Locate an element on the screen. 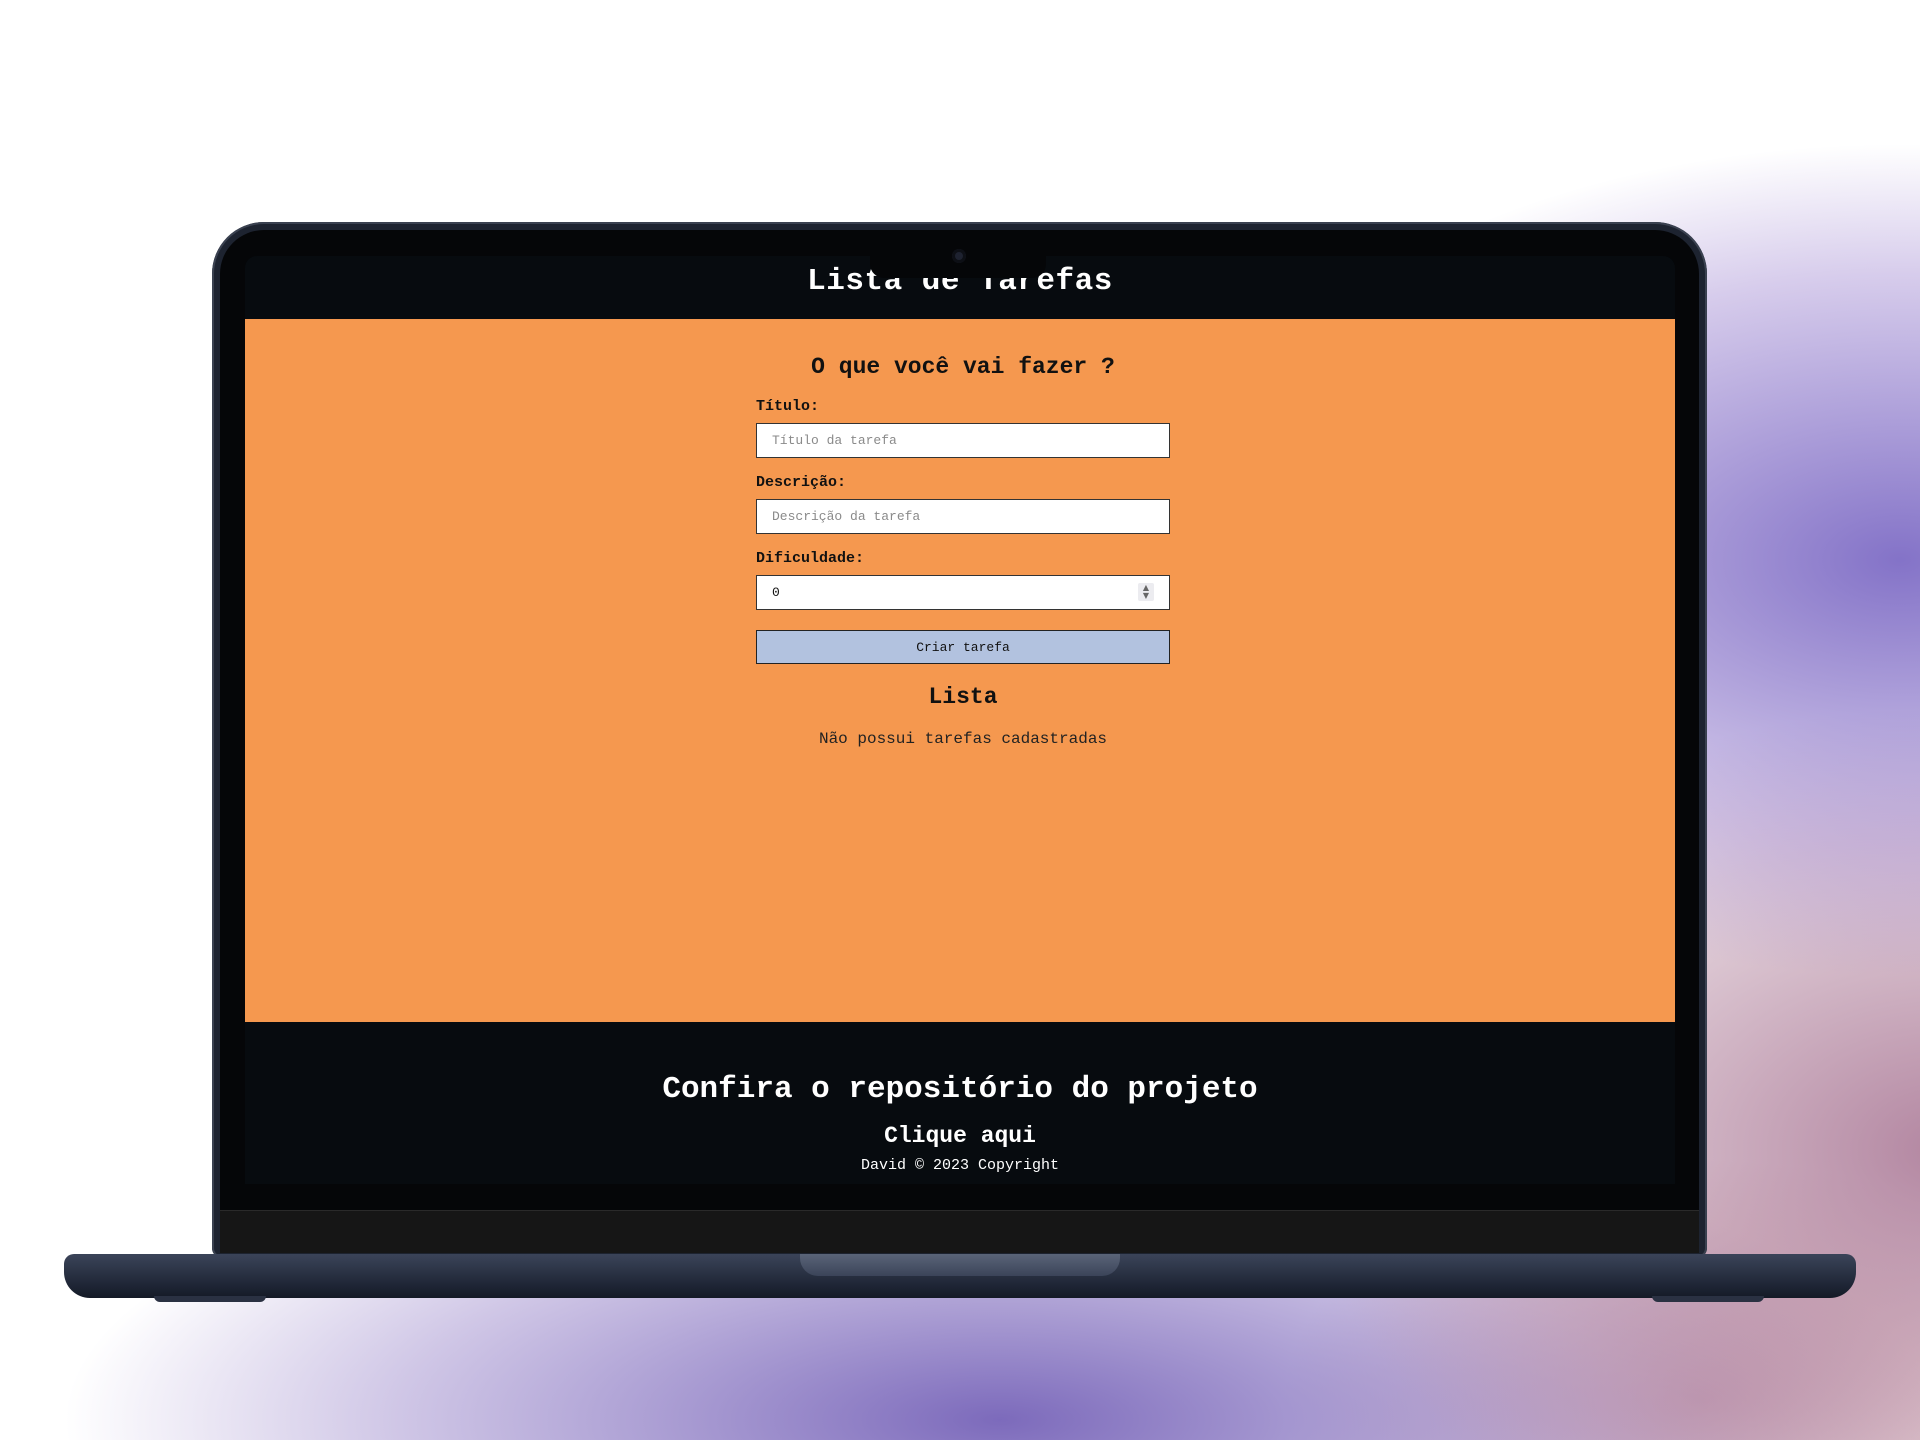  laptop-foot-left is located at coordinates (210, 1299).